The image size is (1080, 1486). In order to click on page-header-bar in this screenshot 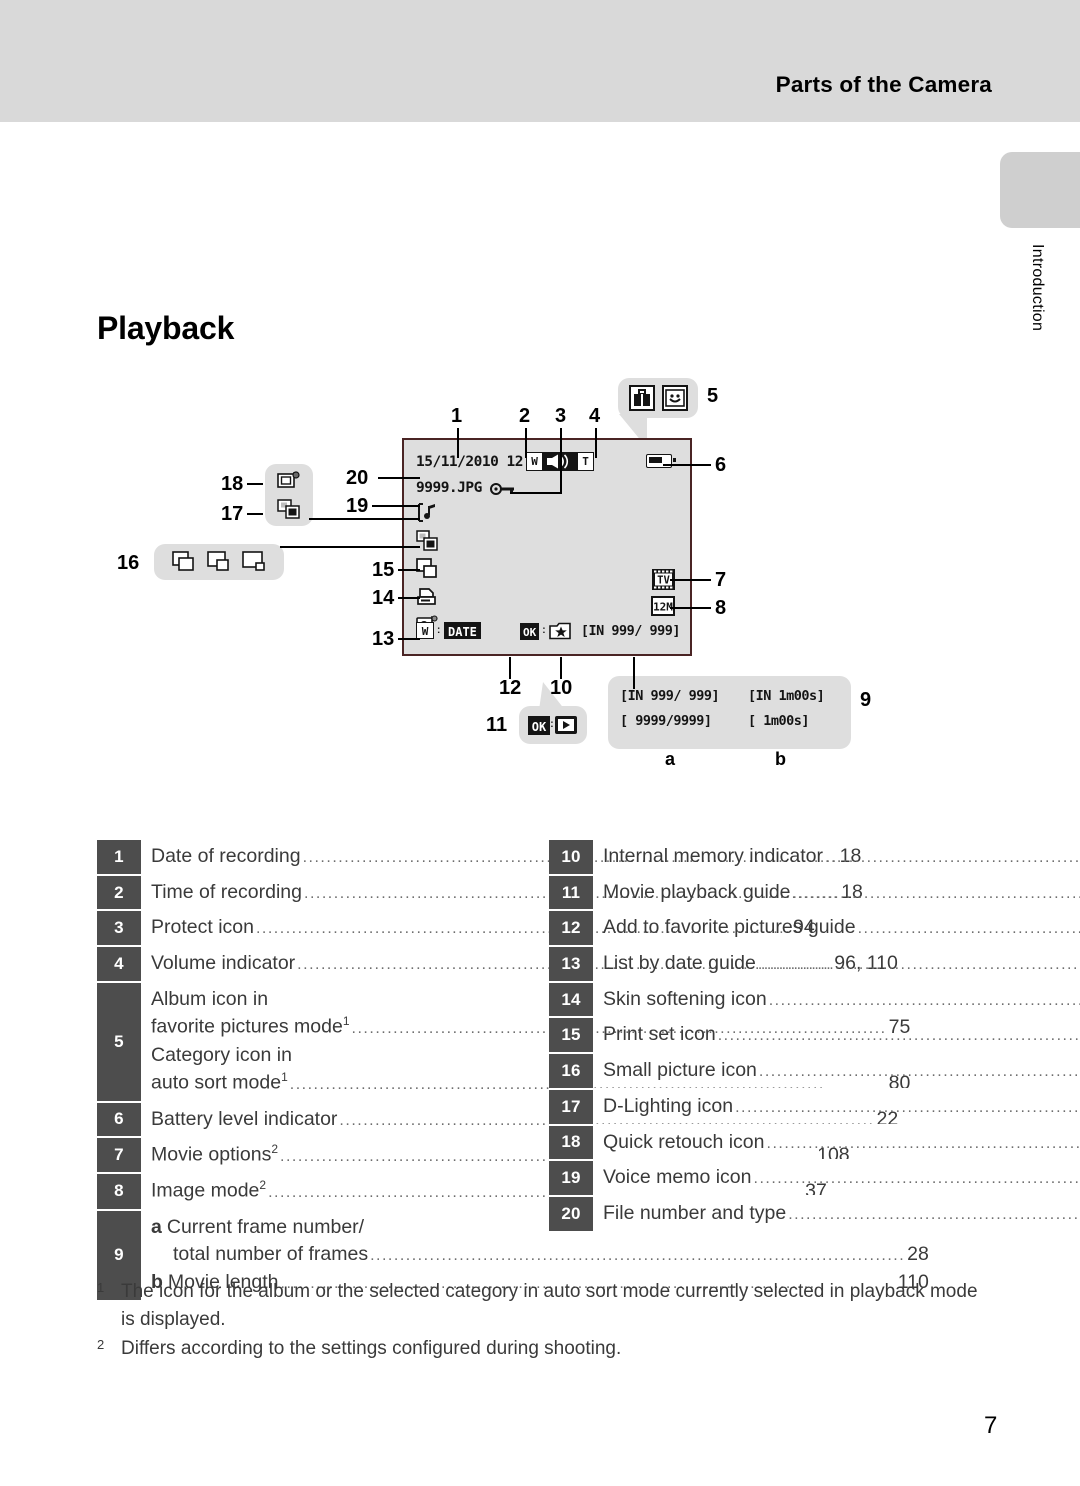, I will do `click(540, 61)`.